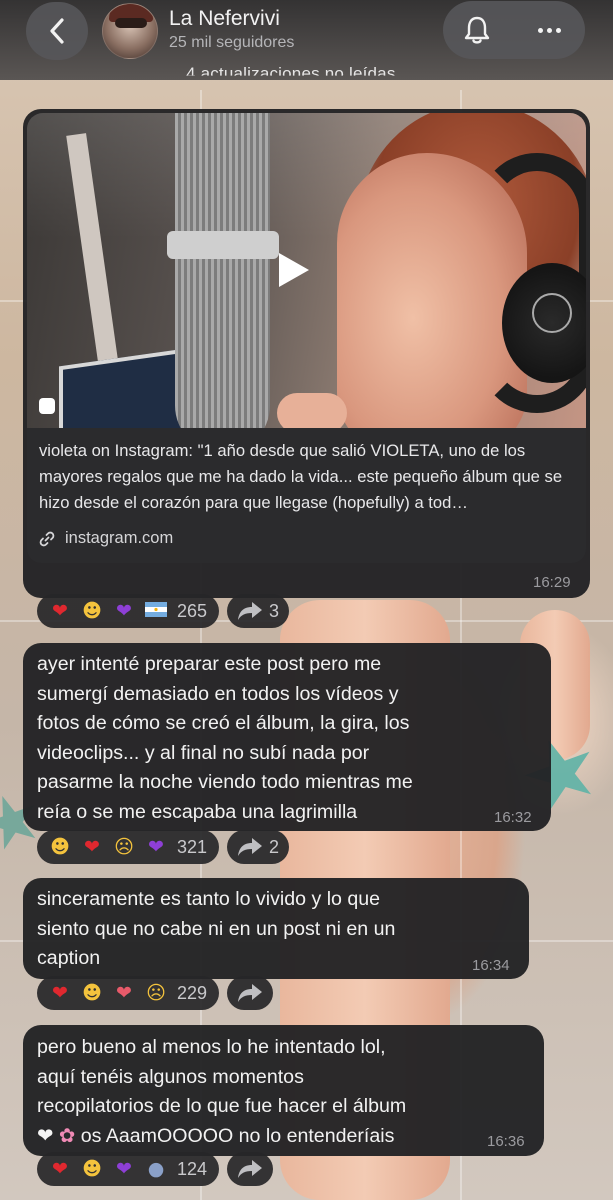 This screenshot has width=613, height=1200. Describe the element at coordinates (552, 582) in the screenshot. I see `message-time: 16:29` at that location.